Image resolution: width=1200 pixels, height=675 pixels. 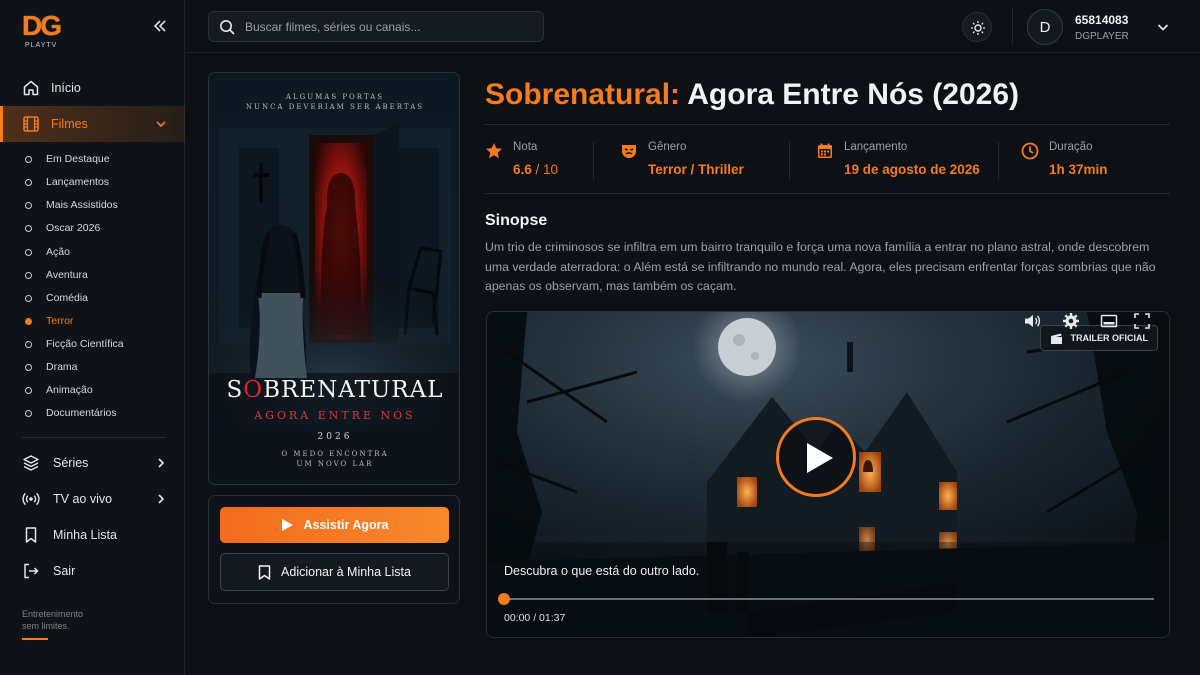 What do you see at coordinates (390, 27) in the screenshot?
I see `search-input` at bounding box center [390, 27].